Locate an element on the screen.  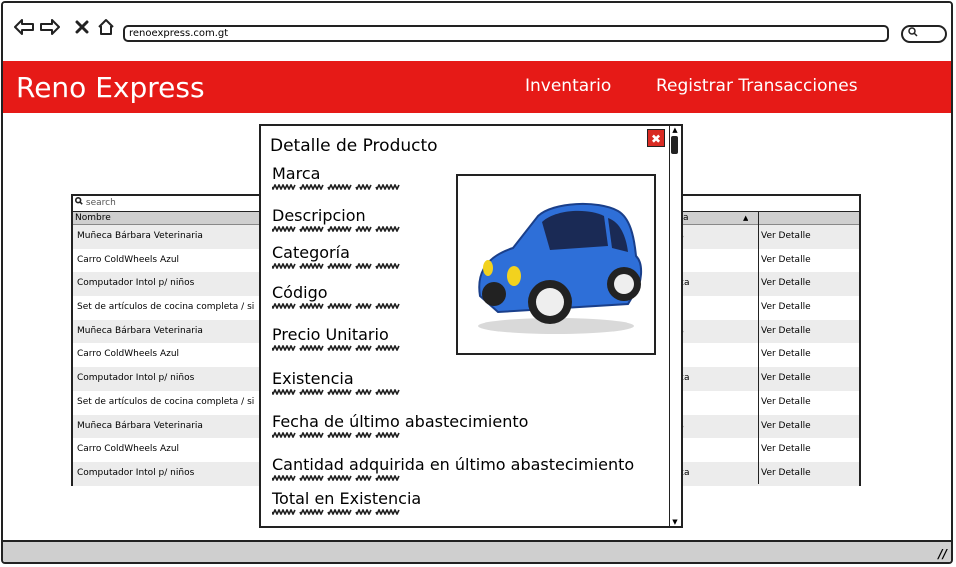
url-text: renoexpress.com.gt is located at coordinates (179, 33).